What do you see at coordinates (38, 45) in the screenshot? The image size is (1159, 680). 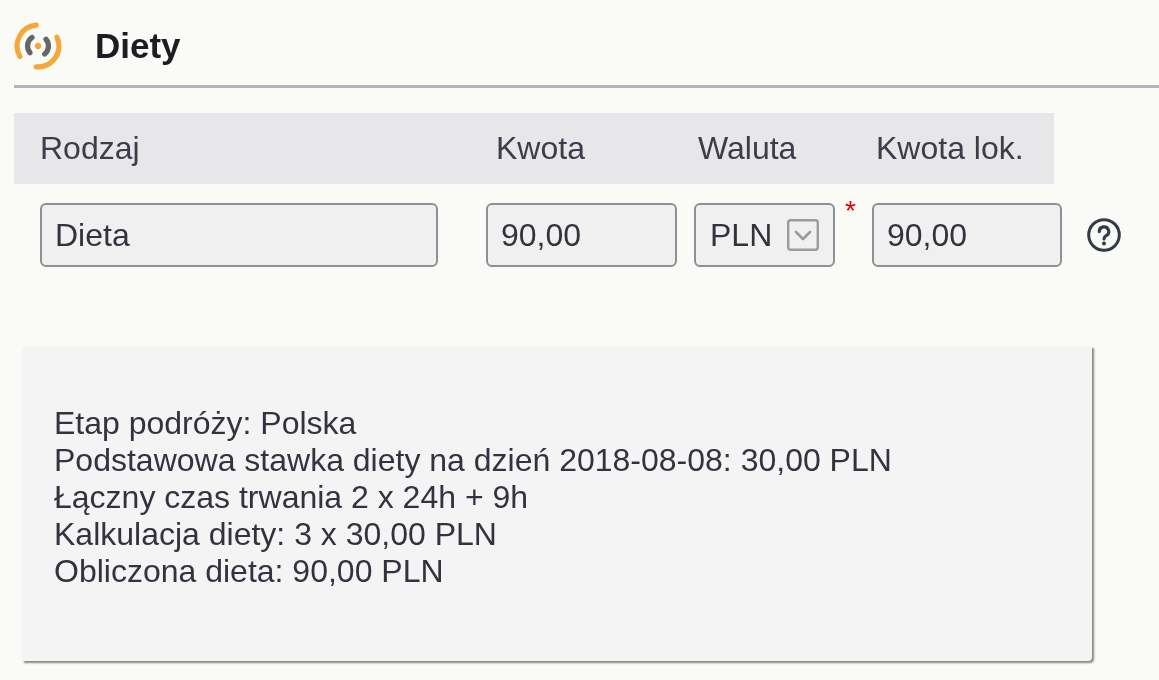 I see `logo-icon` at bounding box center [38, 45].